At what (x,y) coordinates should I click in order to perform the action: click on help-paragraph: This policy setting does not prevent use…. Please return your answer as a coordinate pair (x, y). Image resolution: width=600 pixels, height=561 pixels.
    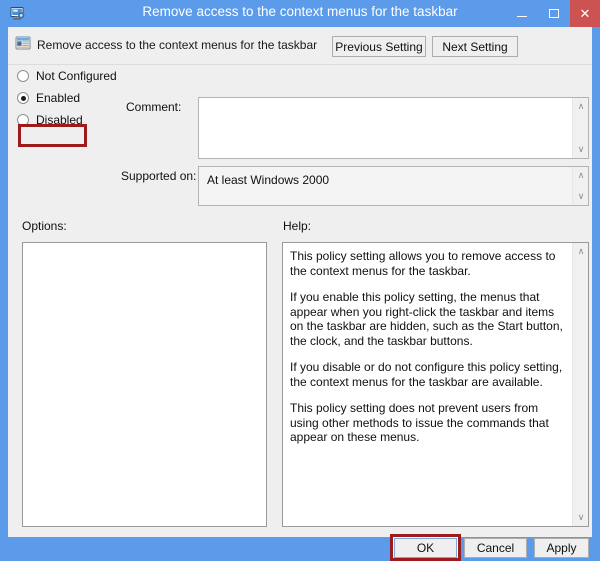
    Looking at the image, I should click on (419, 422).